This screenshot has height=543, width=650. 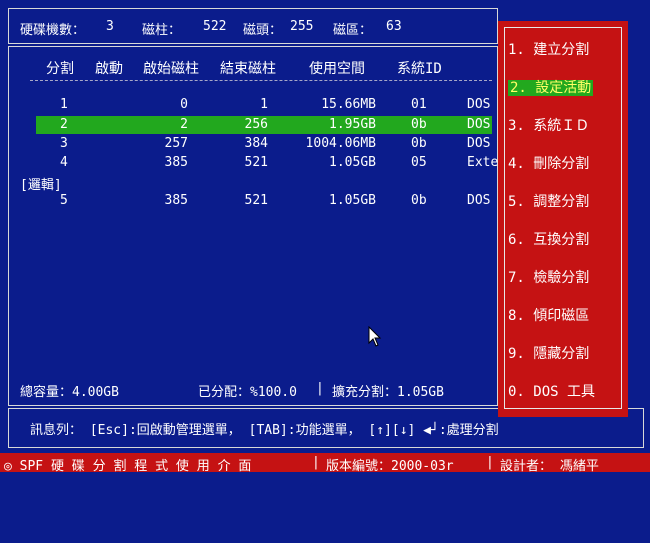 What do you see at coordinates (60, 69) in the screenshot?
I see `col-partition: 分割` at bounding box center [60, 69].